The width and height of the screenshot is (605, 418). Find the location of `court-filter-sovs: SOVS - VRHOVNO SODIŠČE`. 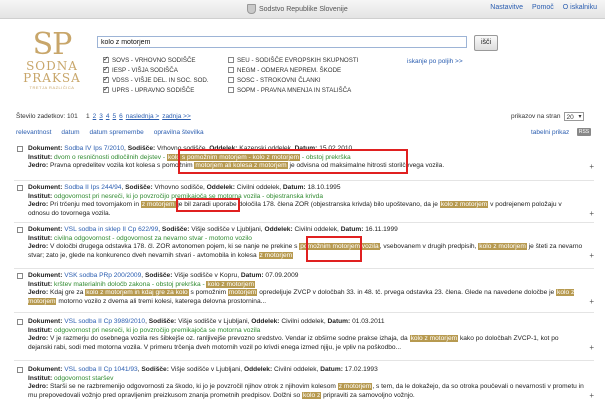

court-filter-sovs: SOVS - VRHOVNO SODIŠČE is located at coordinates (165, 59).